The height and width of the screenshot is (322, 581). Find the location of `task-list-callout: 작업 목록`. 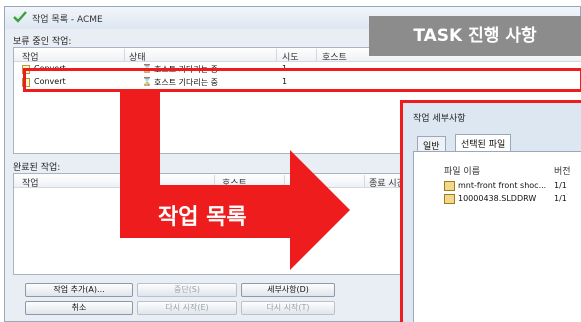

task-list-callout: 작업 목록 is located at coordinates (202, 217).